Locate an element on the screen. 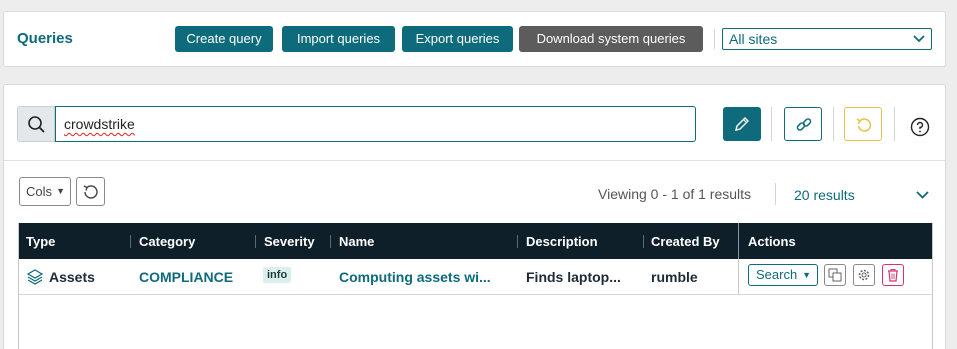 This screenshot has width=957, height=349. undo-icon is located at coordinates (864, 125).